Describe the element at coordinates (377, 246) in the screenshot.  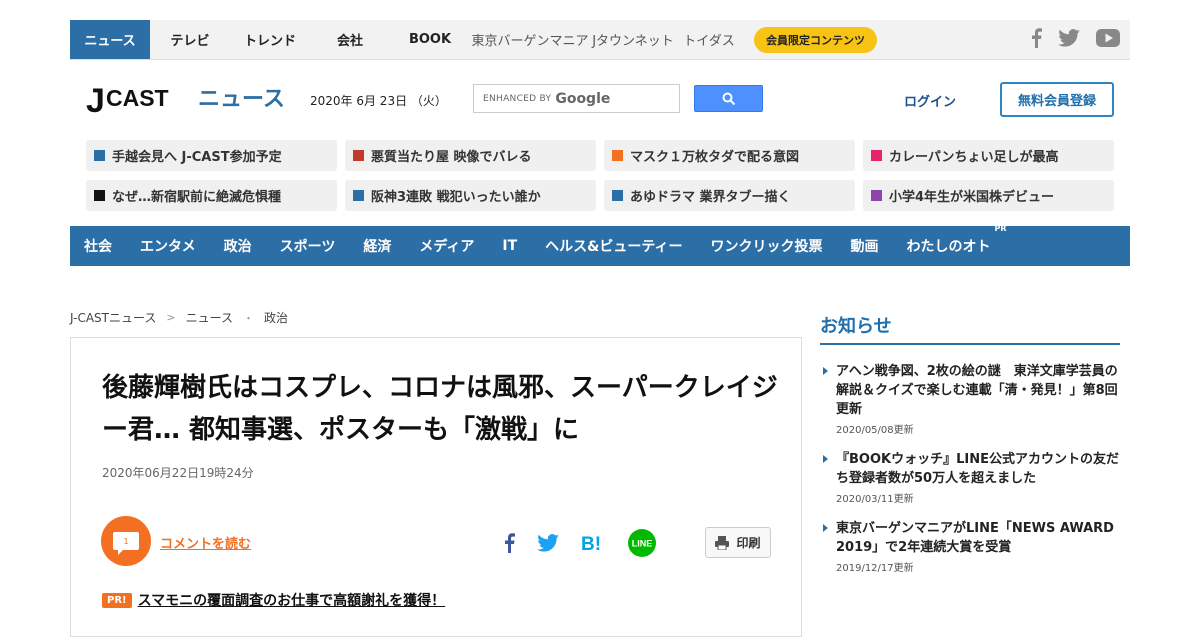
I see `category-item: 経済` at that location.